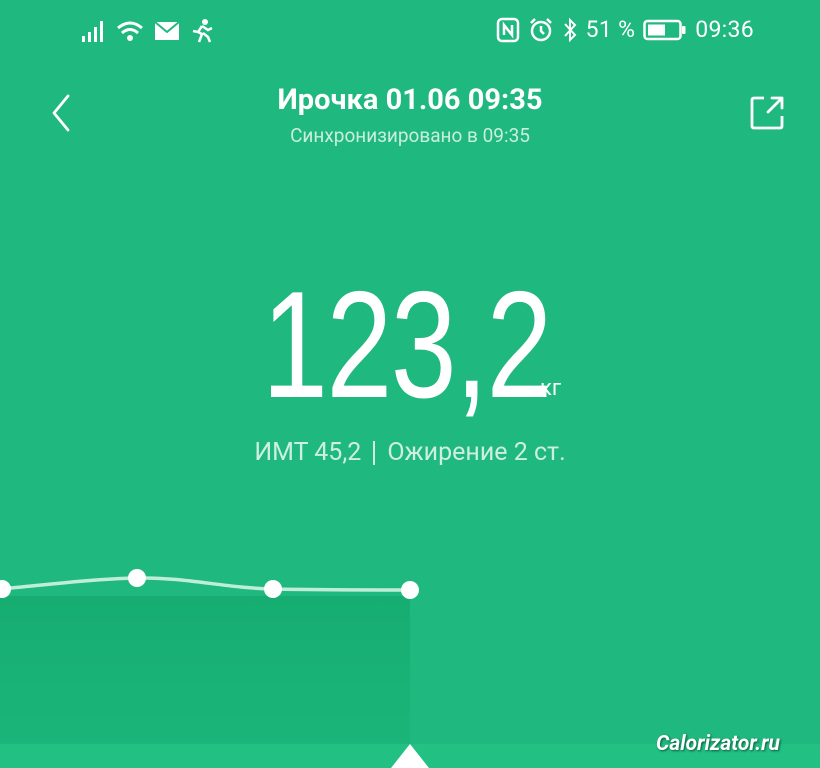  I want to click on watermark: Calorizator.ru, so click(718, 744).